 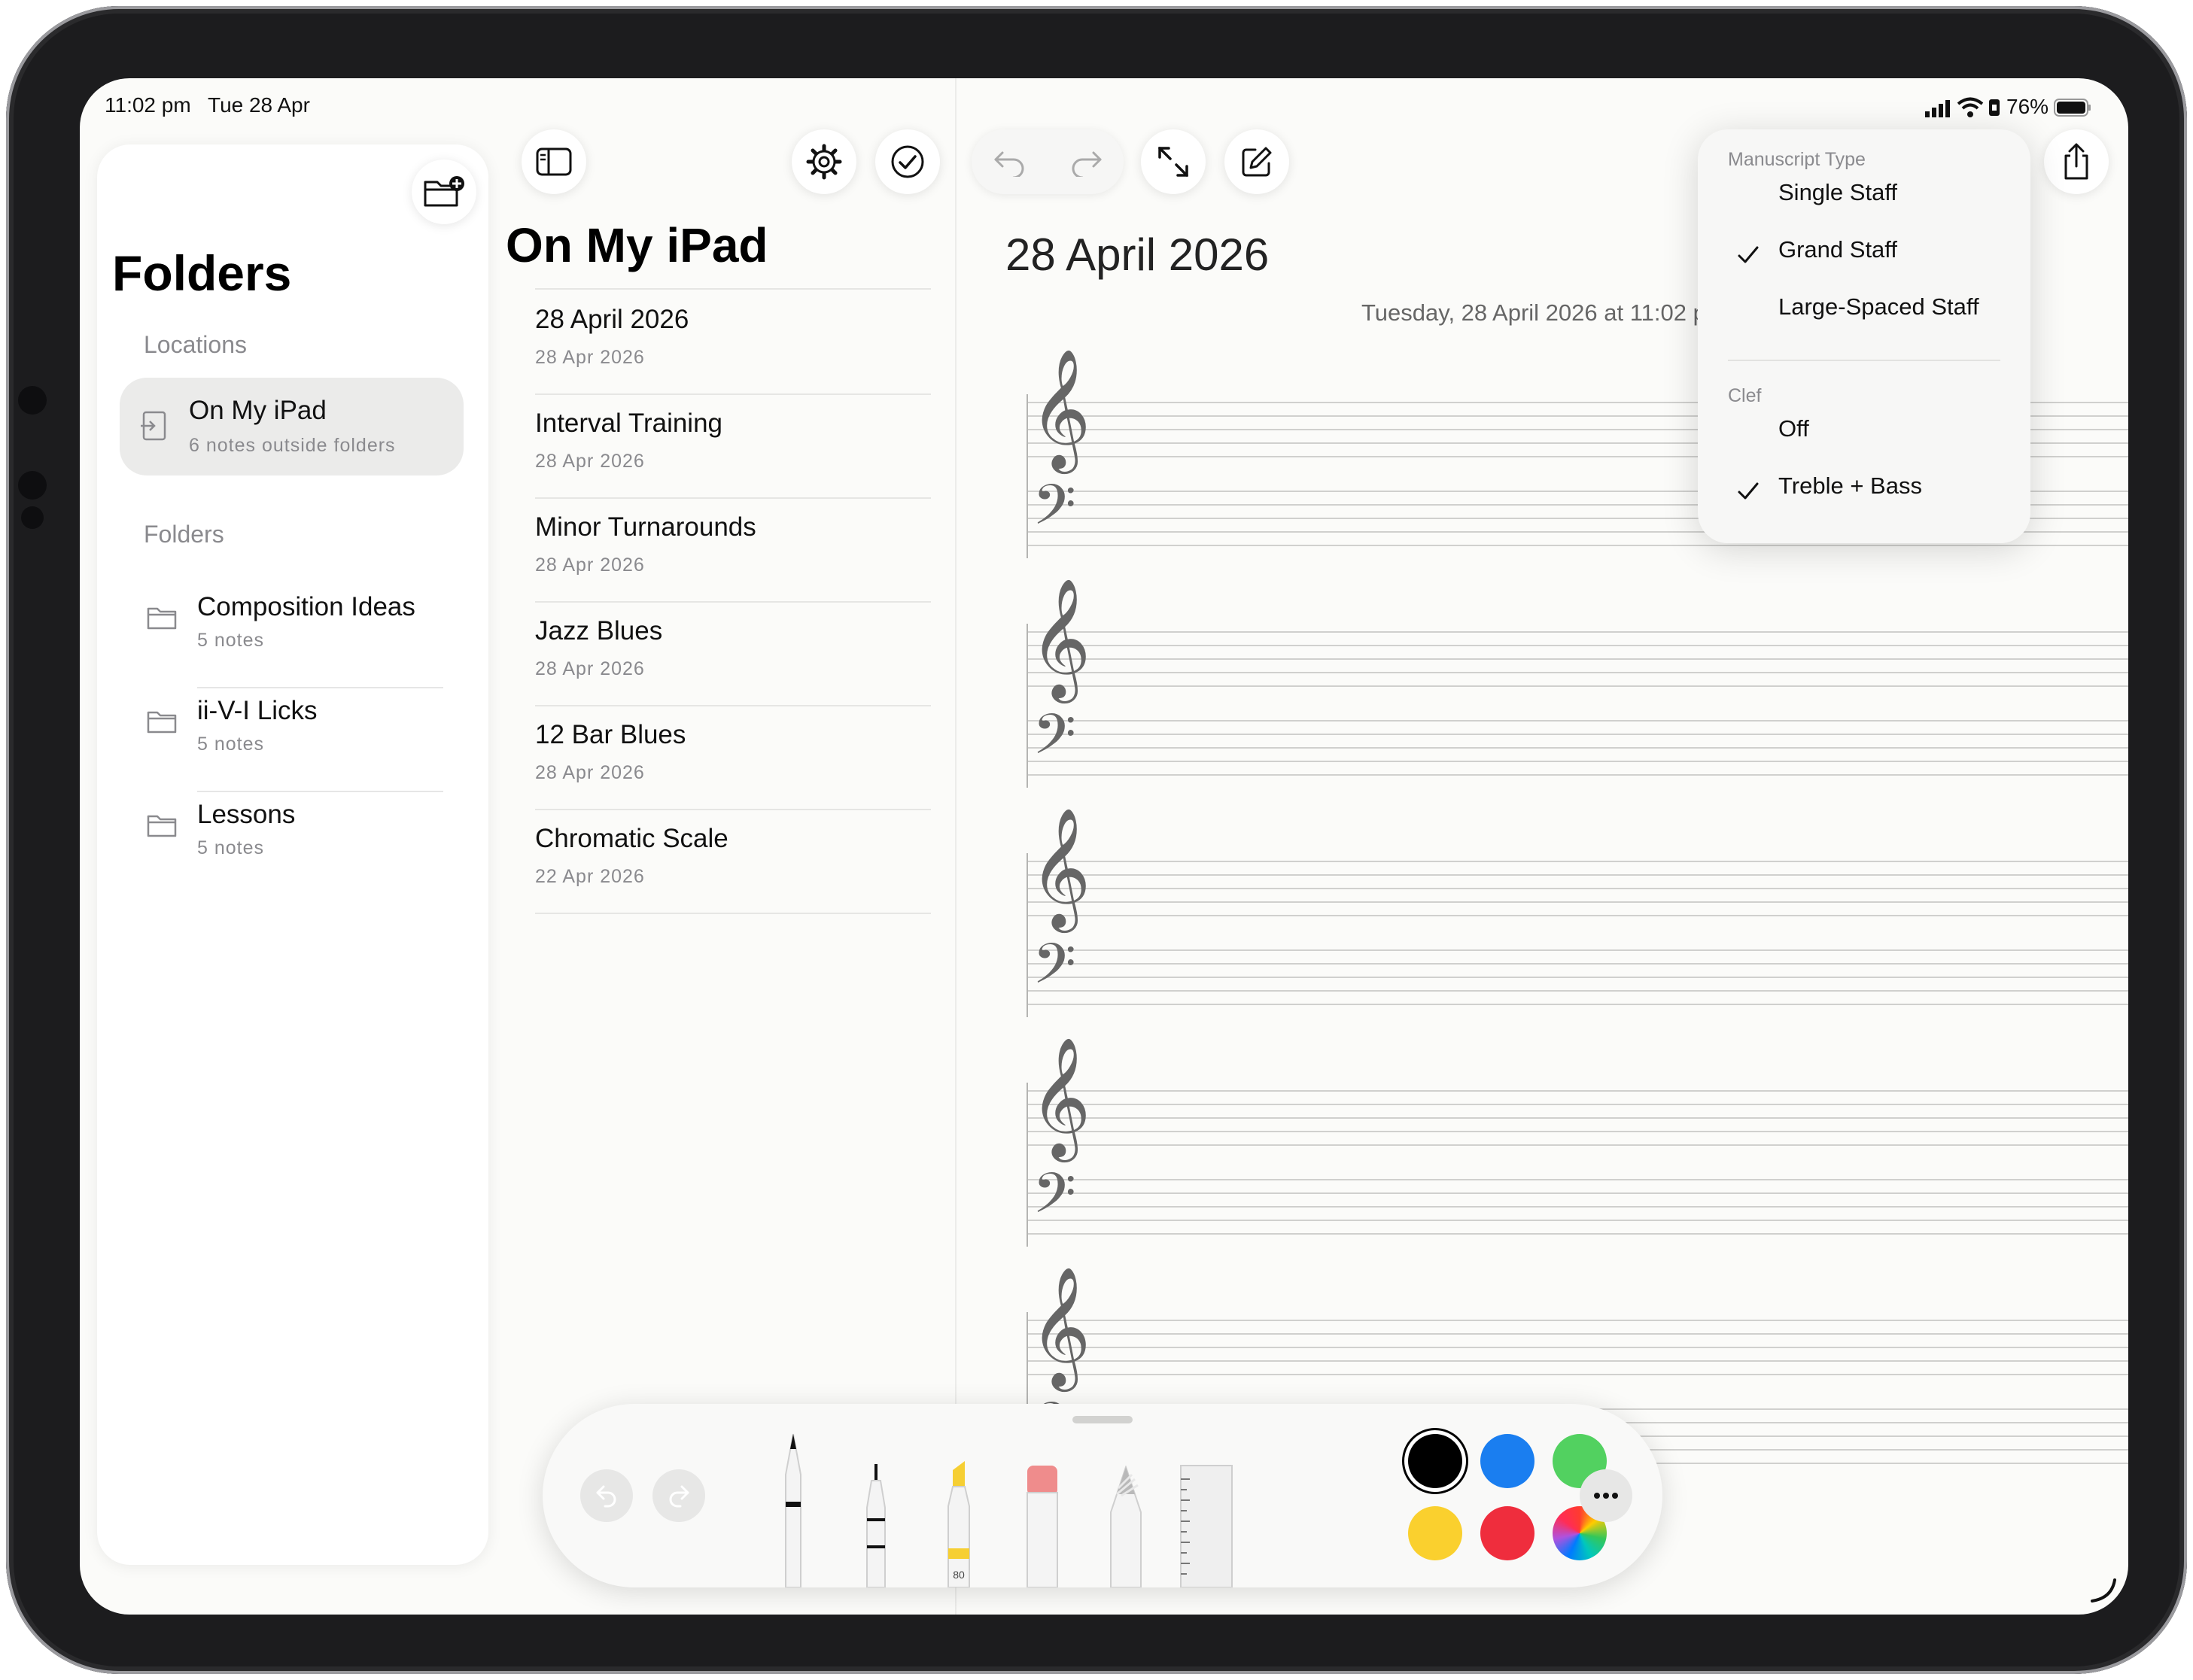 I want to click on menu-item-label: Single Staff, so click(x=1837, y=192).